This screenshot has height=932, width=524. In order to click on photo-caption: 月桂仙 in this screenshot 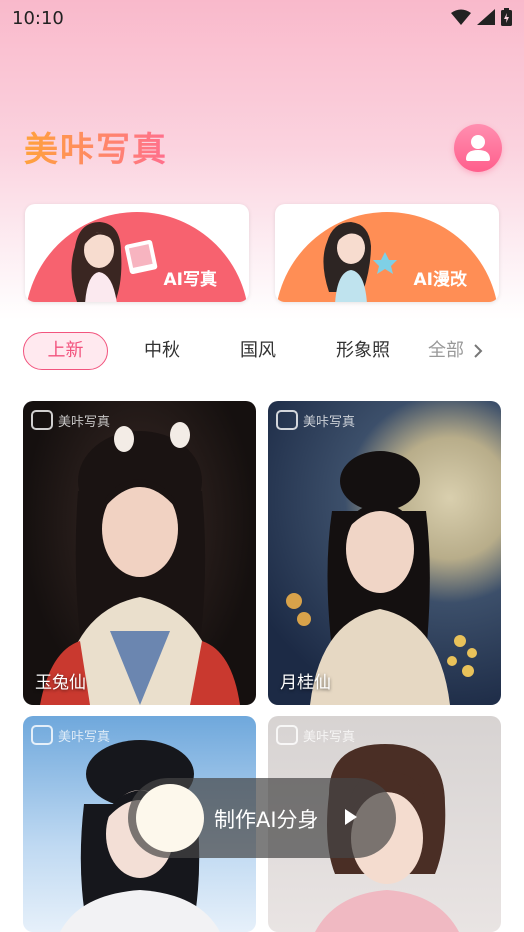, I will do `click(305, 683)`.